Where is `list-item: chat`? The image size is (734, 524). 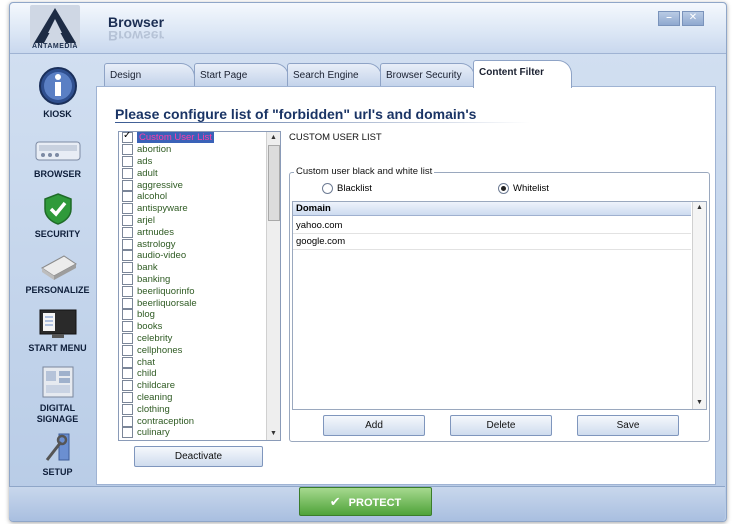 list-item: chat is located at coordinates (192, 362).